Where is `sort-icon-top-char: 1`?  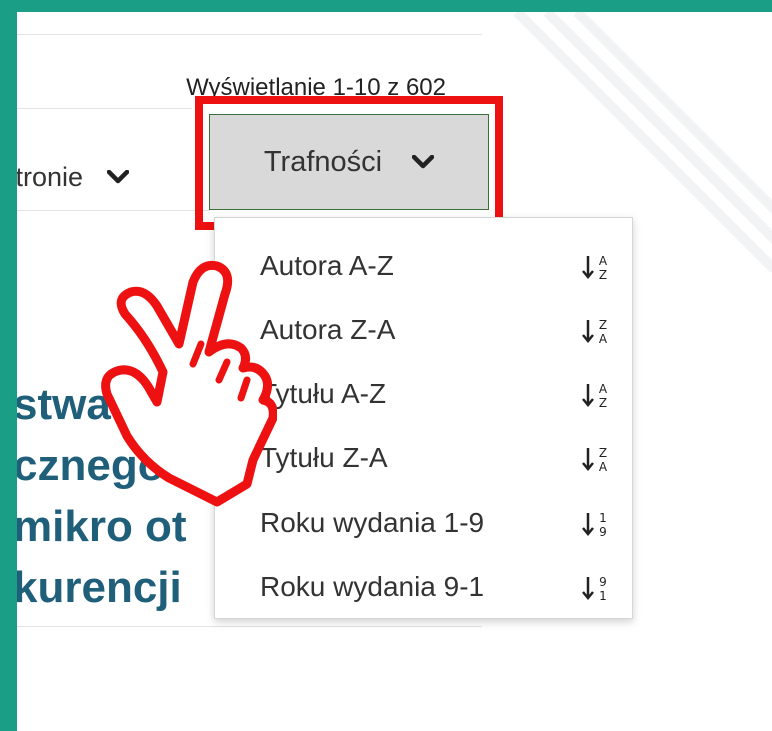
sort-icon-top-char: 1 is located at coordinates (603, 518).